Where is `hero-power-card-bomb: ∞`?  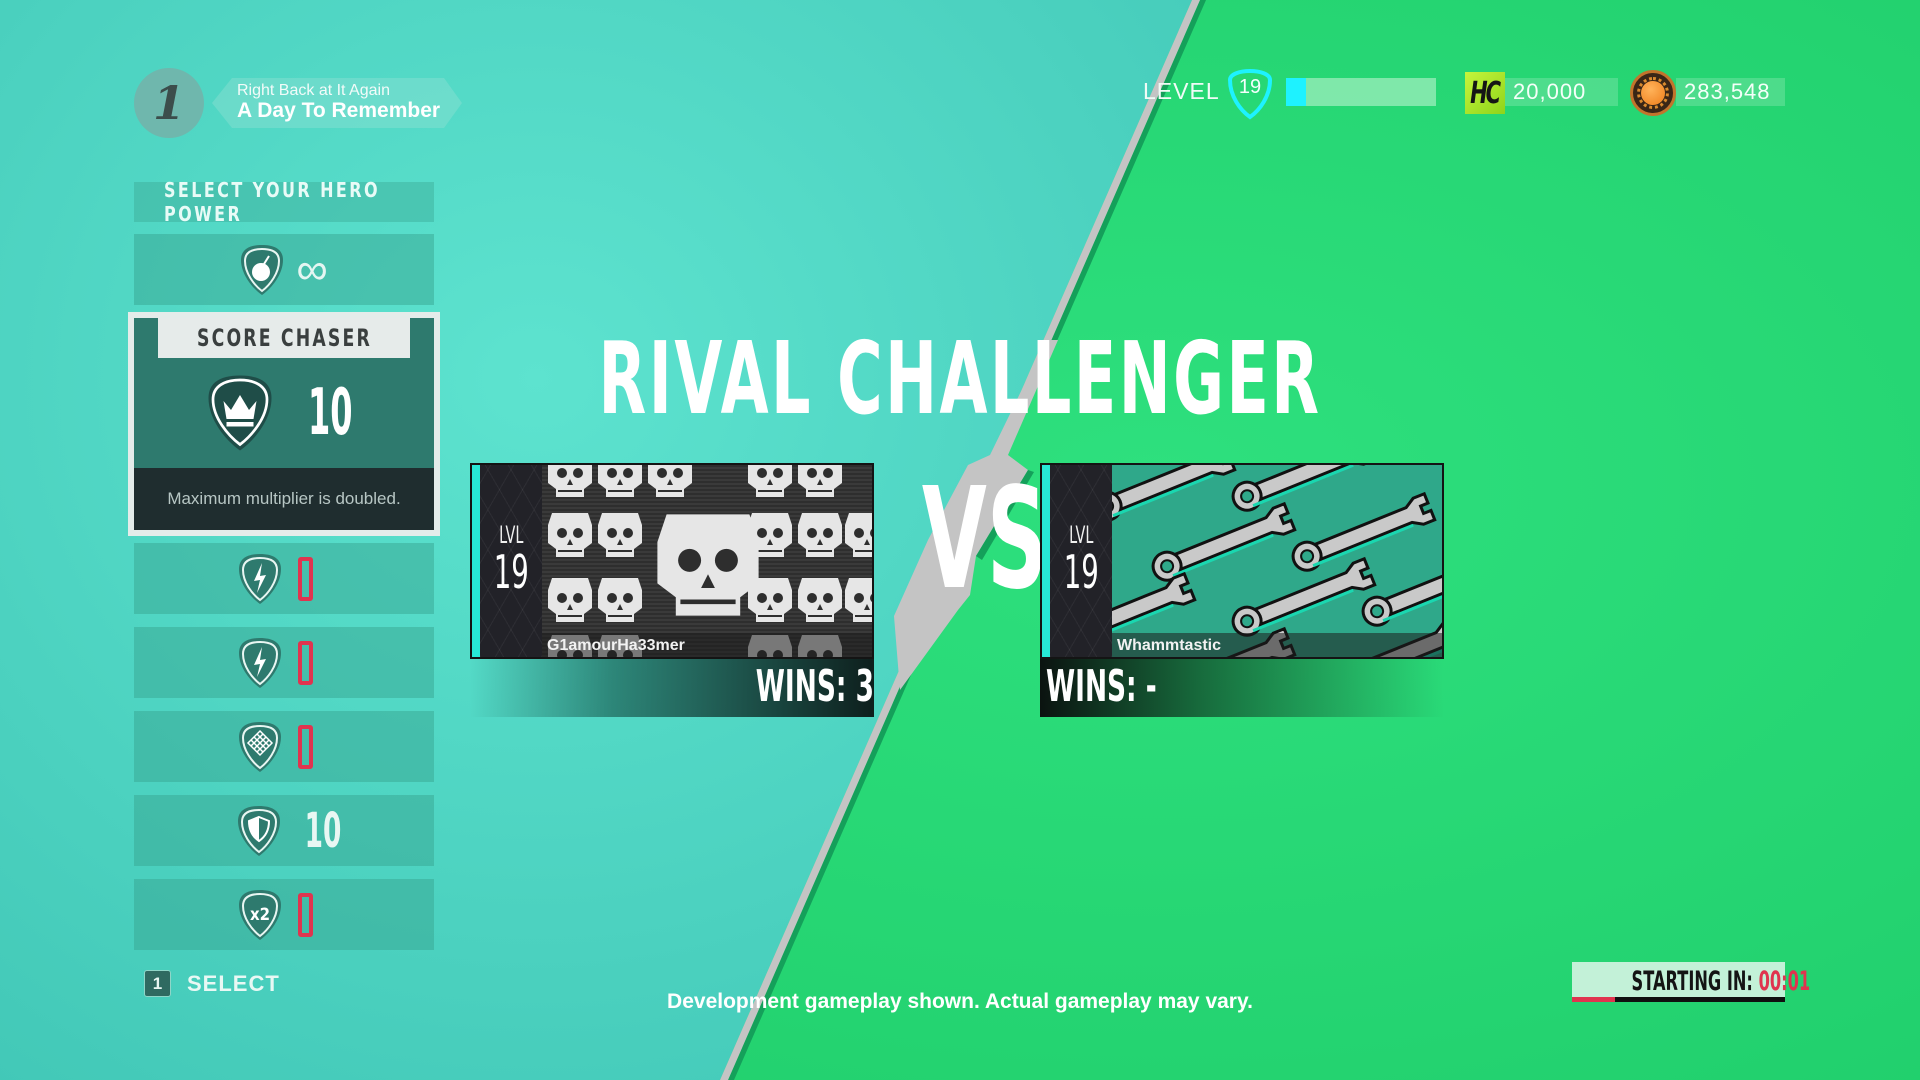
hero-power-card-bomb: ∞ is located at coordinates (284, 269).